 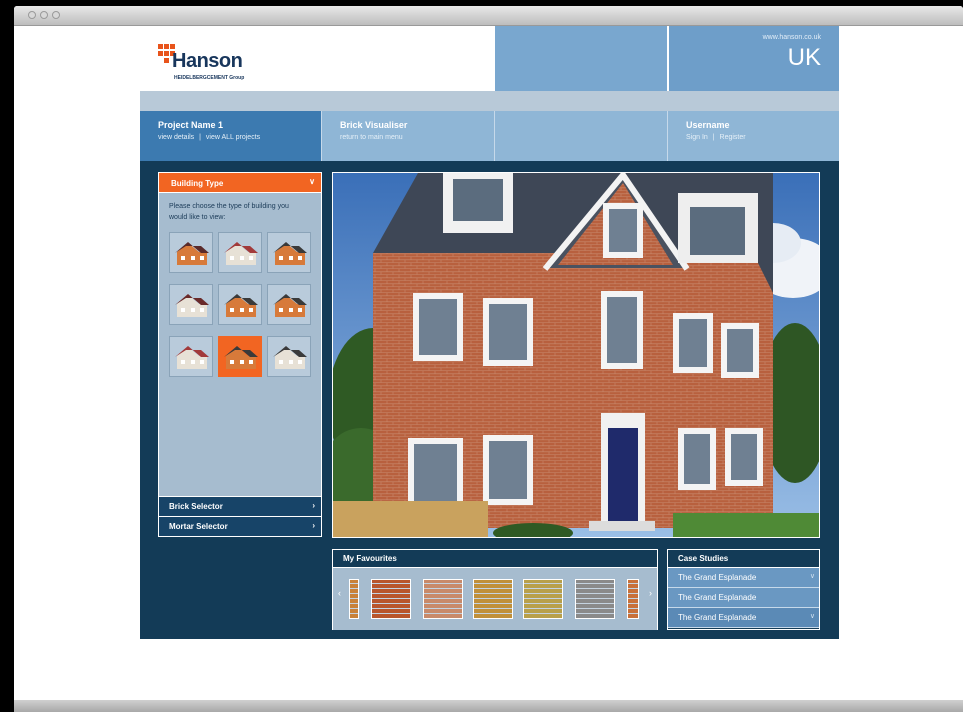 What do you see at coordinates (176, 137) in the screenshot?
I see `view-details-link: view details` at bounding box center [176, 137].